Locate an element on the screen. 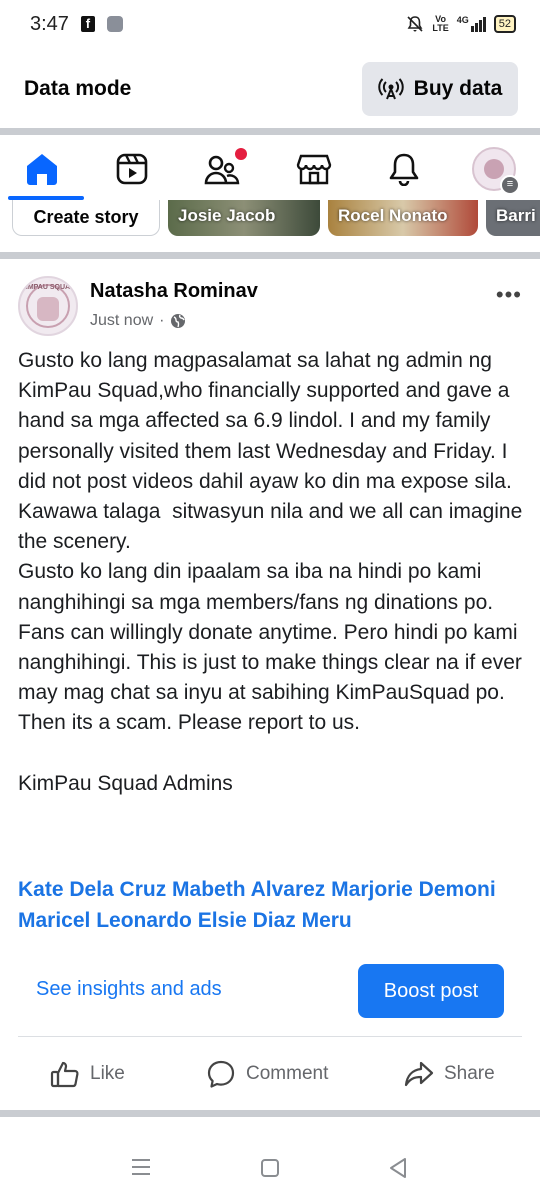 This screenshot has width=540, height=1200. share-button: Share is located at coordinates (449, 1074).